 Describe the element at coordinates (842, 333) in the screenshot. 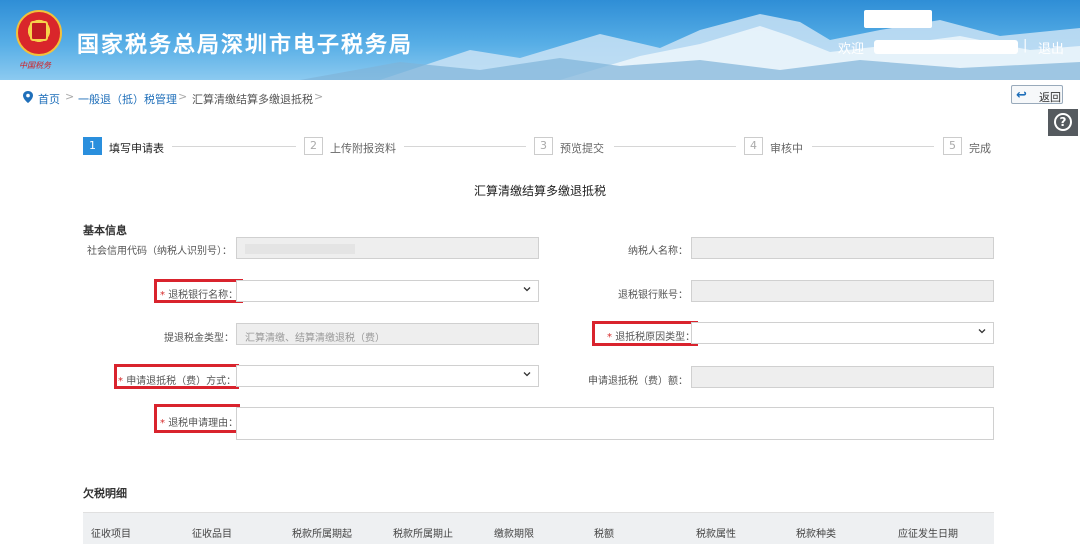

I see `refund-reason-type-select` at that location.